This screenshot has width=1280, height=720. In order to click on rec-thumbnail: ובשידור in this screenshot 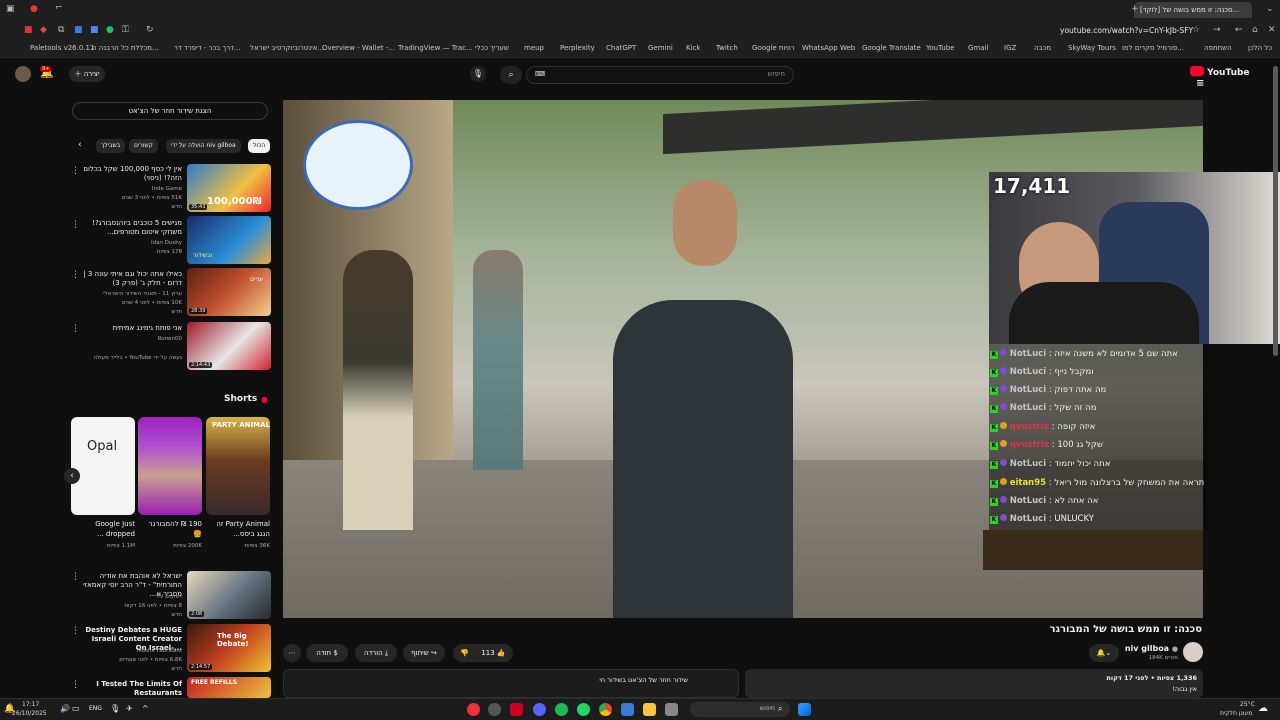, I will do `click(229, 240)`.